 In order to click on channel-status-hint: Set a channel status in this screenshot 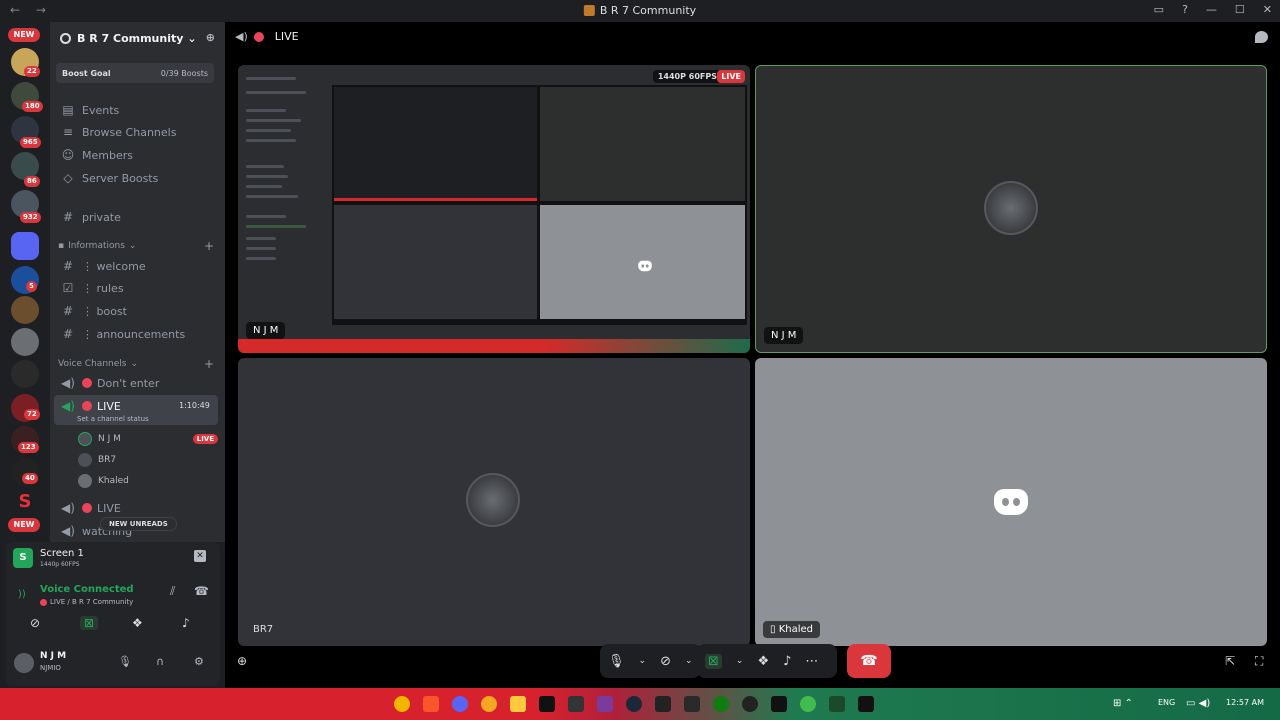, I will do `click(113, 419)`.